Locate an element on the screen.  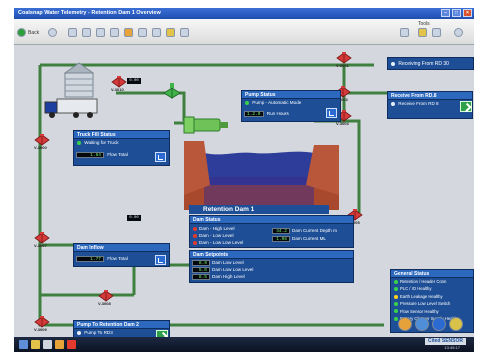
chart-icon is located at coordinates (100, 32).